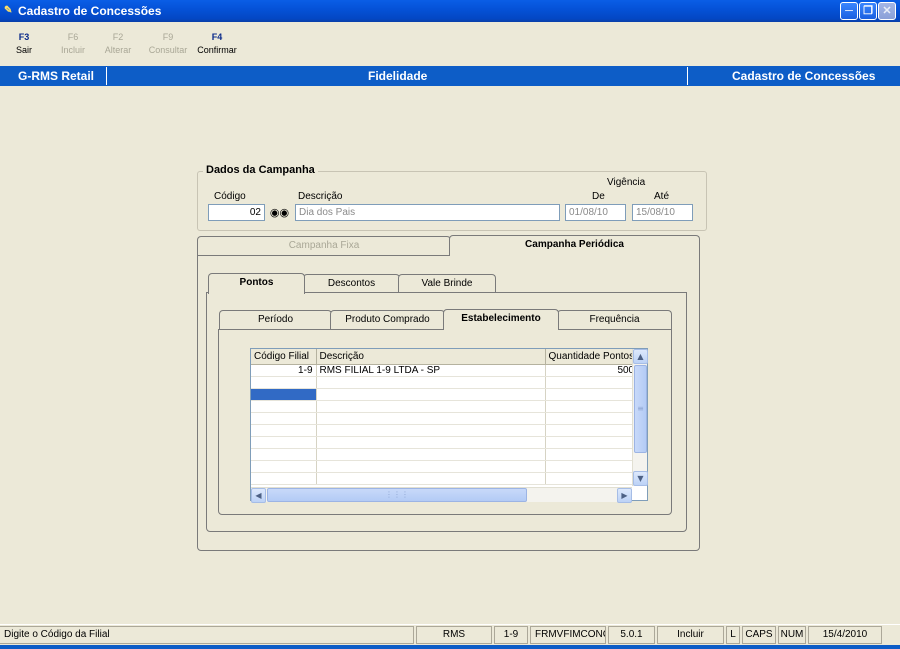 The image size is (900, 649). Describe the element at coordinates (595, 212) in the screenshot. I see `de-date-field: 01/08/10` at that location.